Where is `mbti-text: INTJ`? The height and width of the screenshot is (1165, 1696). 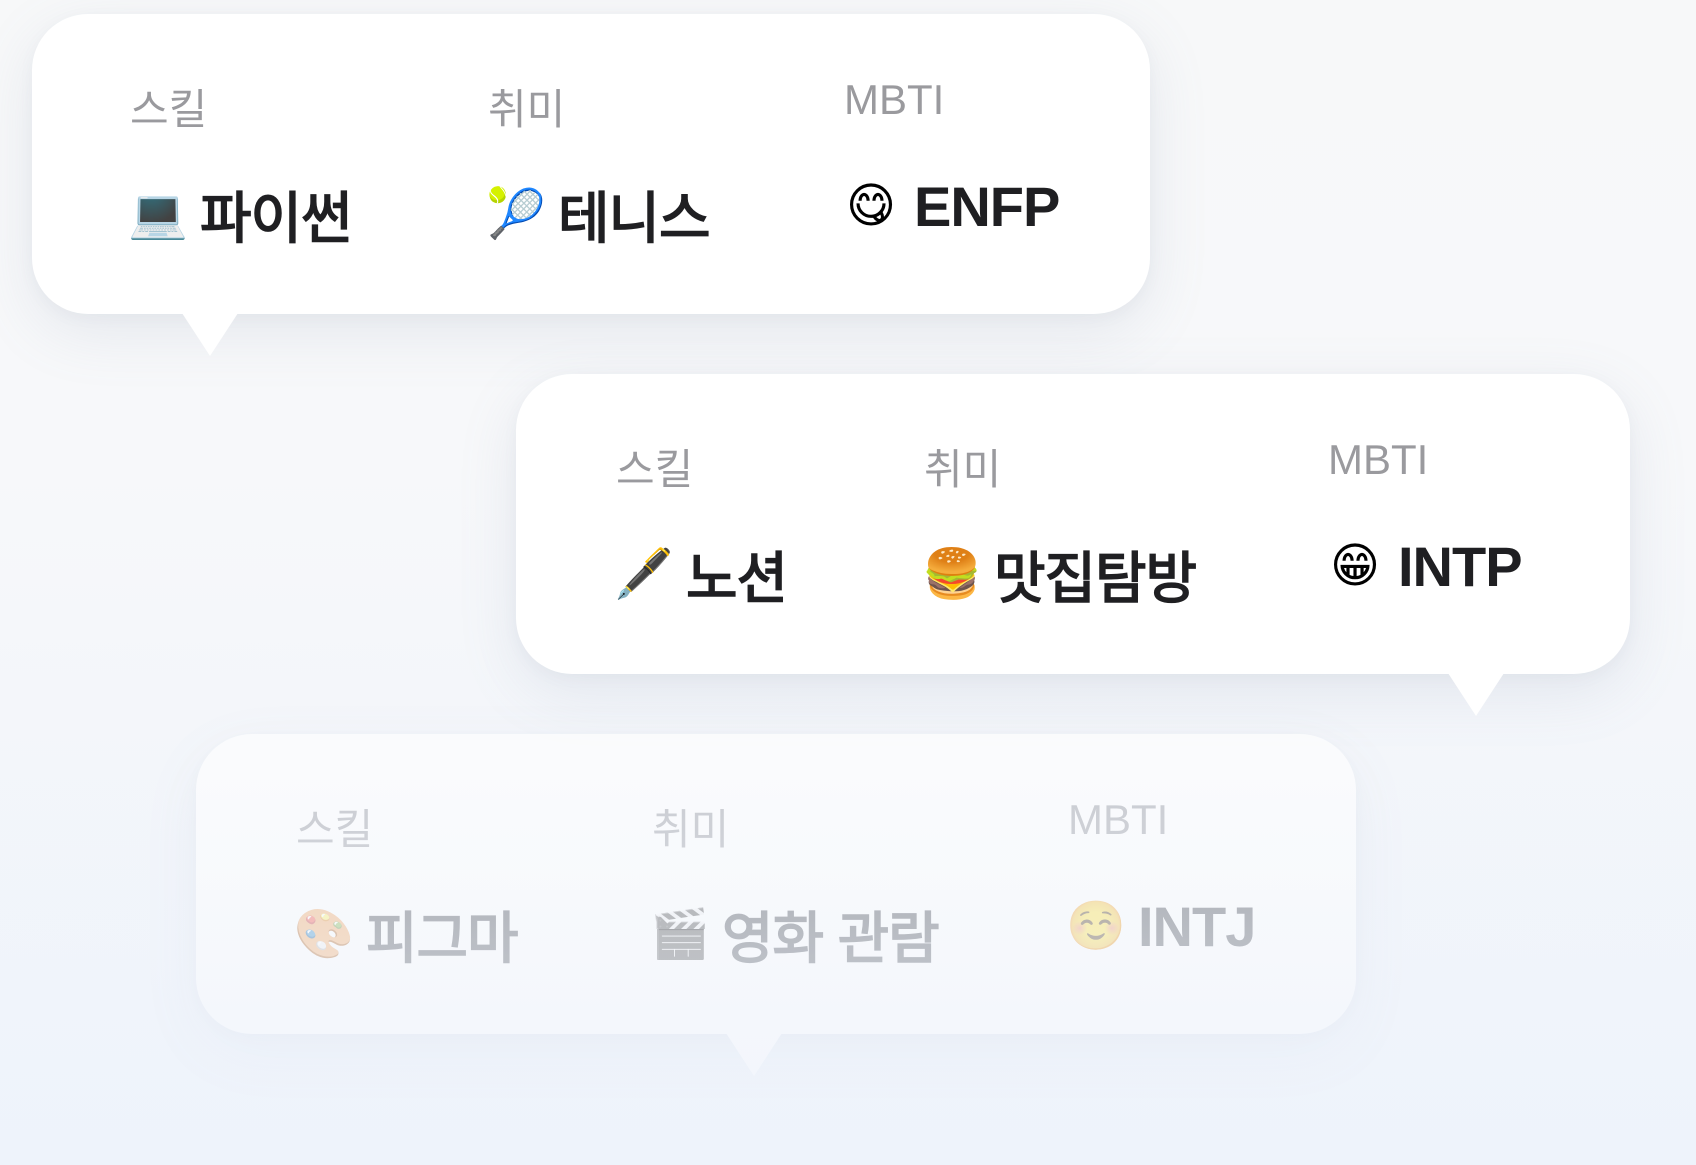
mbti-text: INTJ is located at coordinates (1197, 926).